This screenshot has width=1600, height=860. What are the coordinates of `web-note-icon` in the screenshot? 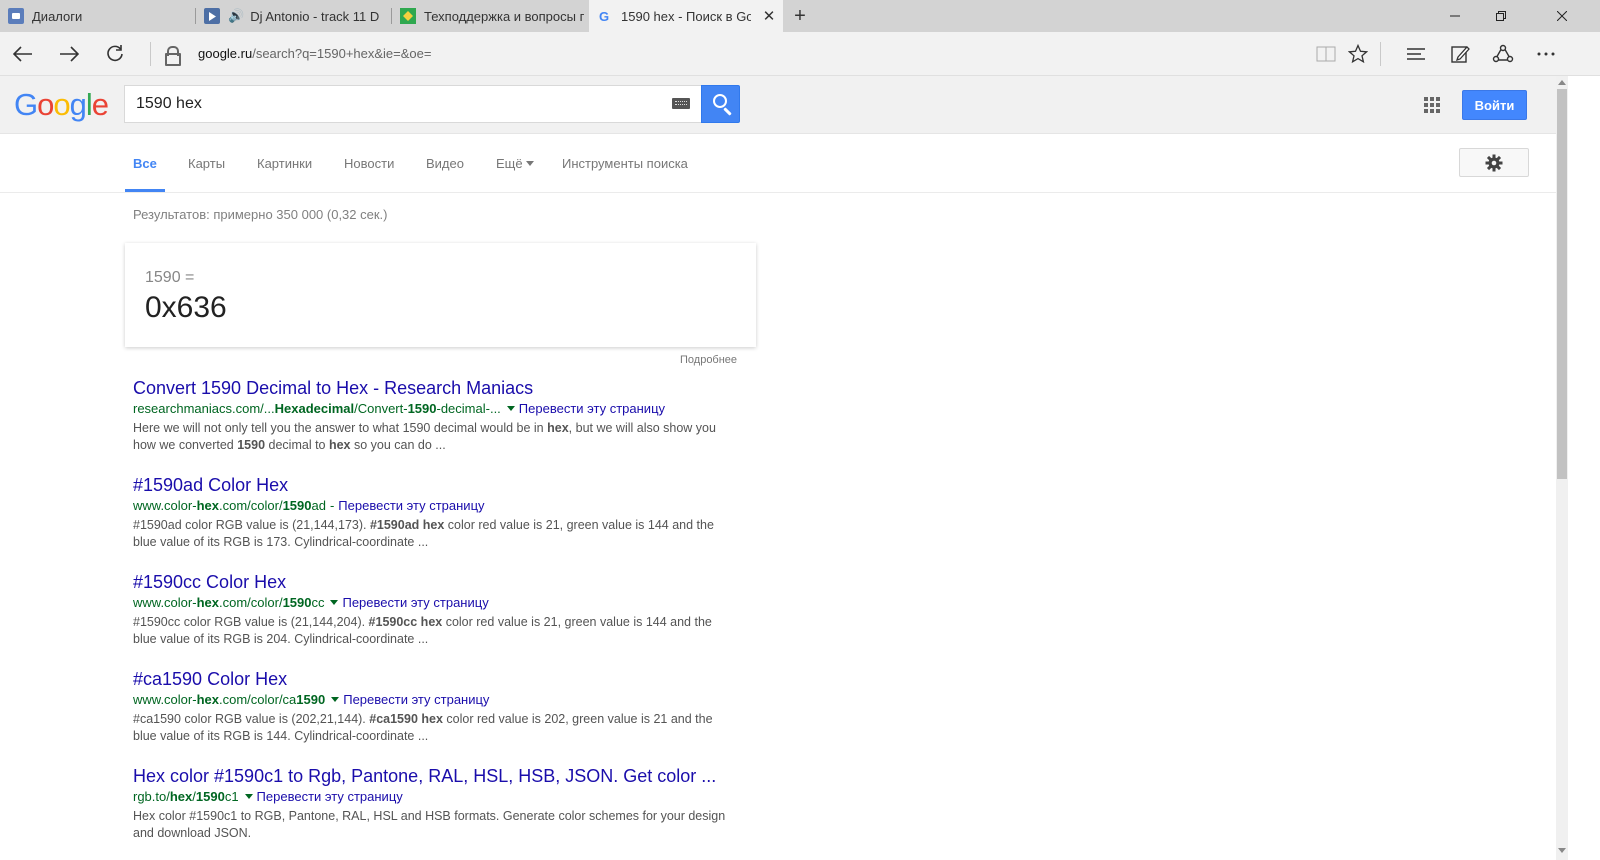 It's located at (1460, 54).